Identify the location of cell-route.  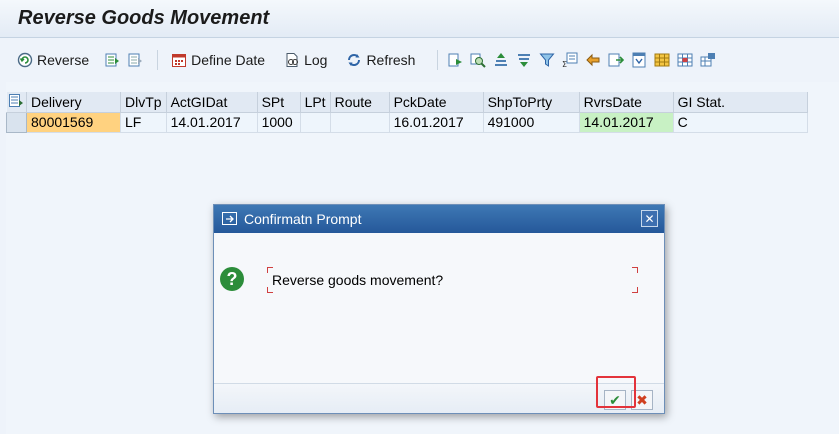
(360, 122).